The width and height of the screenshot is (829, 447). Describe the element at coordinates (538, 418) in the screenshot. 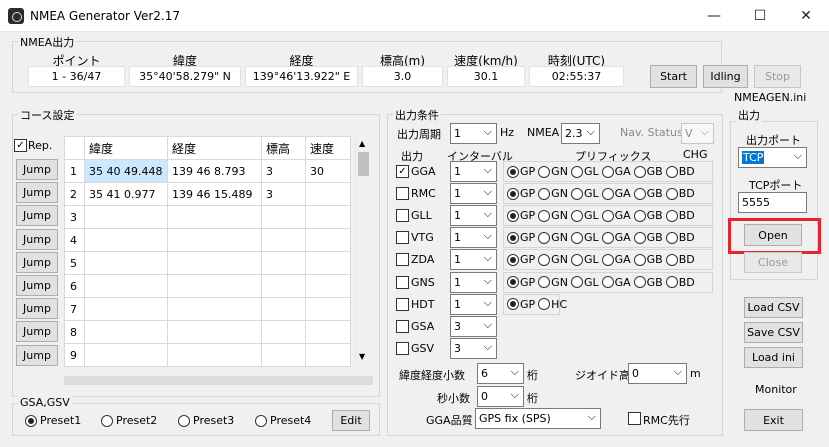

I see `gga-quality-select: GPS fix (SPS)` at that location.